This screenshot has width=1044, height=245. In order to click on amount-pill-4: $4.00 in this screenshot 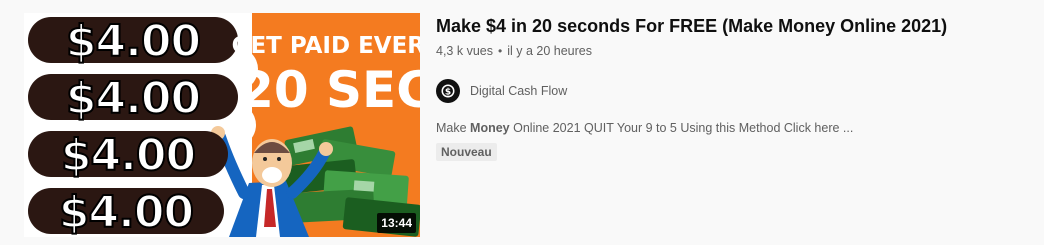, I will do `click(126, 211)`.